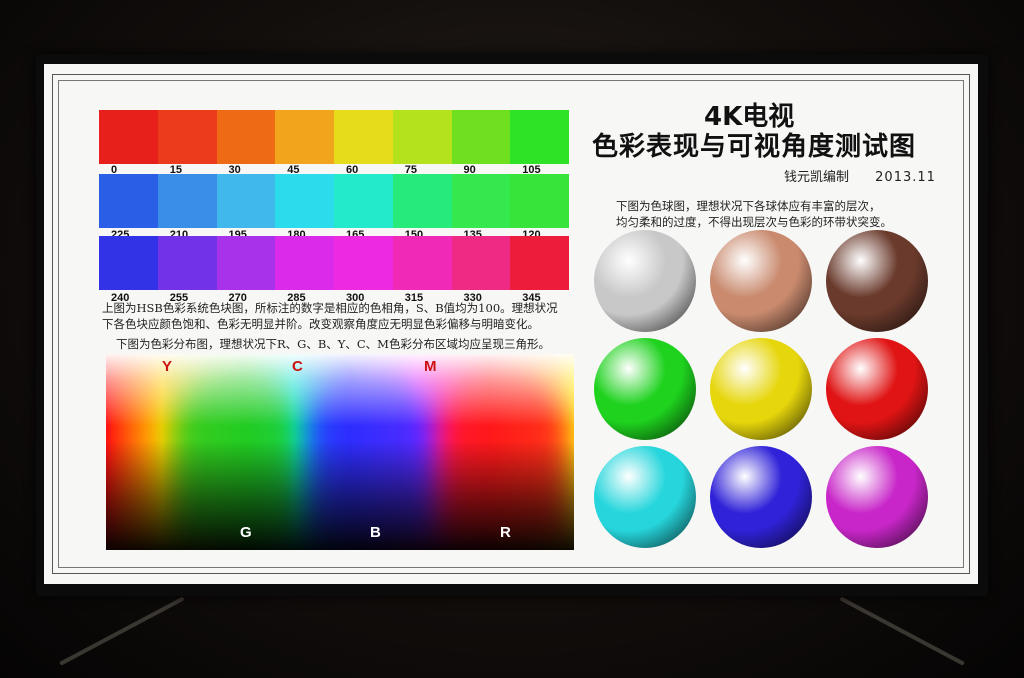 This screenshot has height=678, width=1024. Describe the element at coordinates (122, 631) in the screenshot. I see `tv-stand-left` at that location.